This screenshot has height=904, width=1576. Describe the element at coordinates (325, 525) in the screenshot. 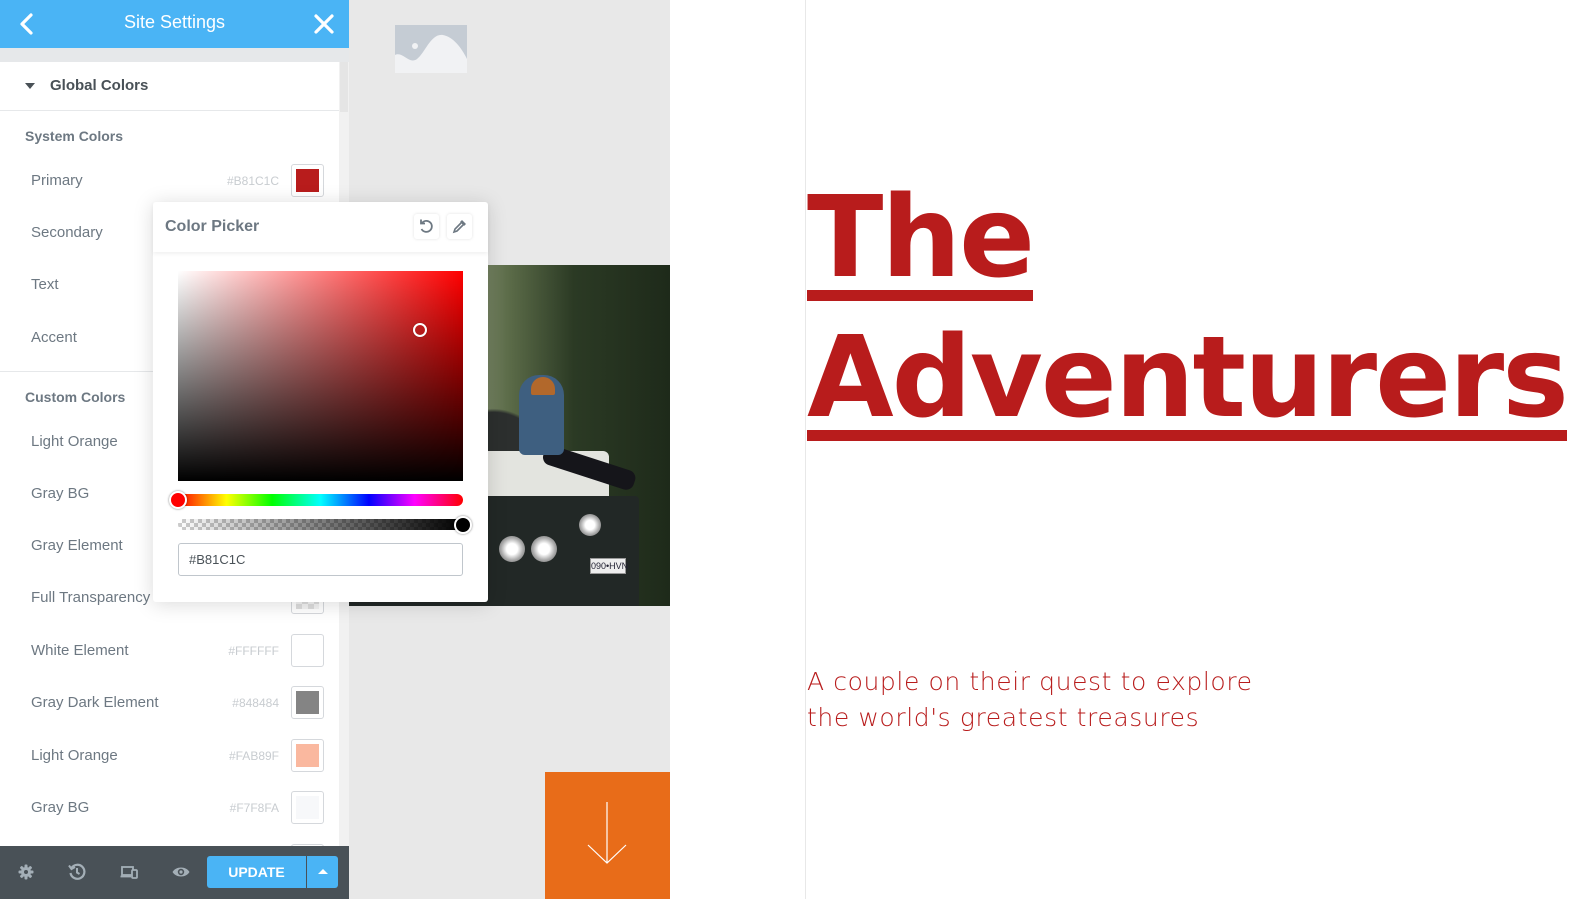

I see `opacity-slider` at that location.